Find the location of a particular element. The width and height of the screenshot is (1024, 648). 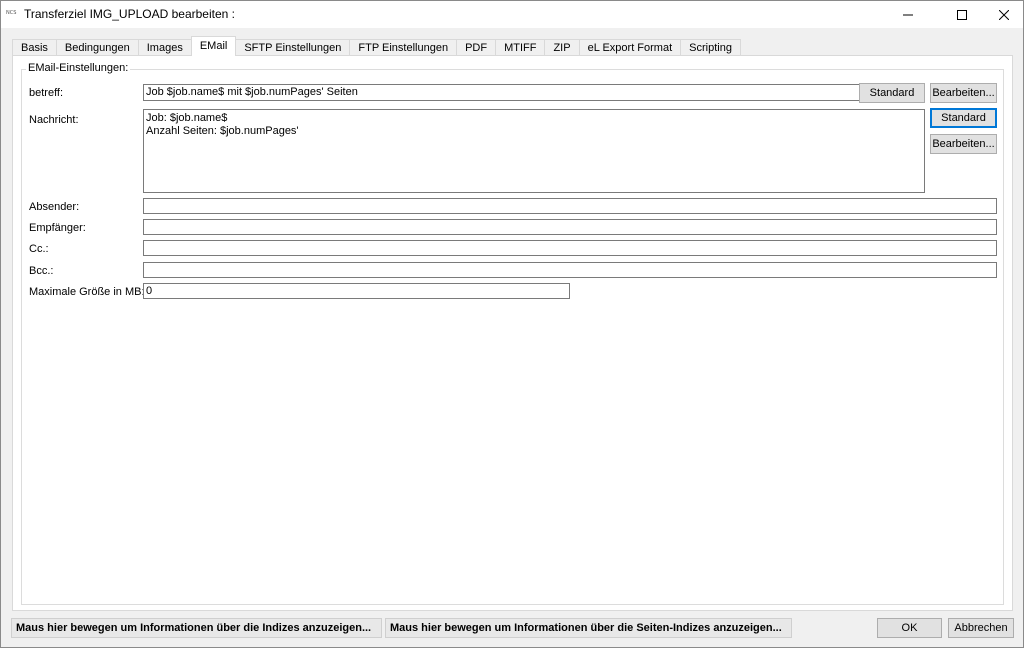

app-icon: NCS is located at coordinates (11, 13).